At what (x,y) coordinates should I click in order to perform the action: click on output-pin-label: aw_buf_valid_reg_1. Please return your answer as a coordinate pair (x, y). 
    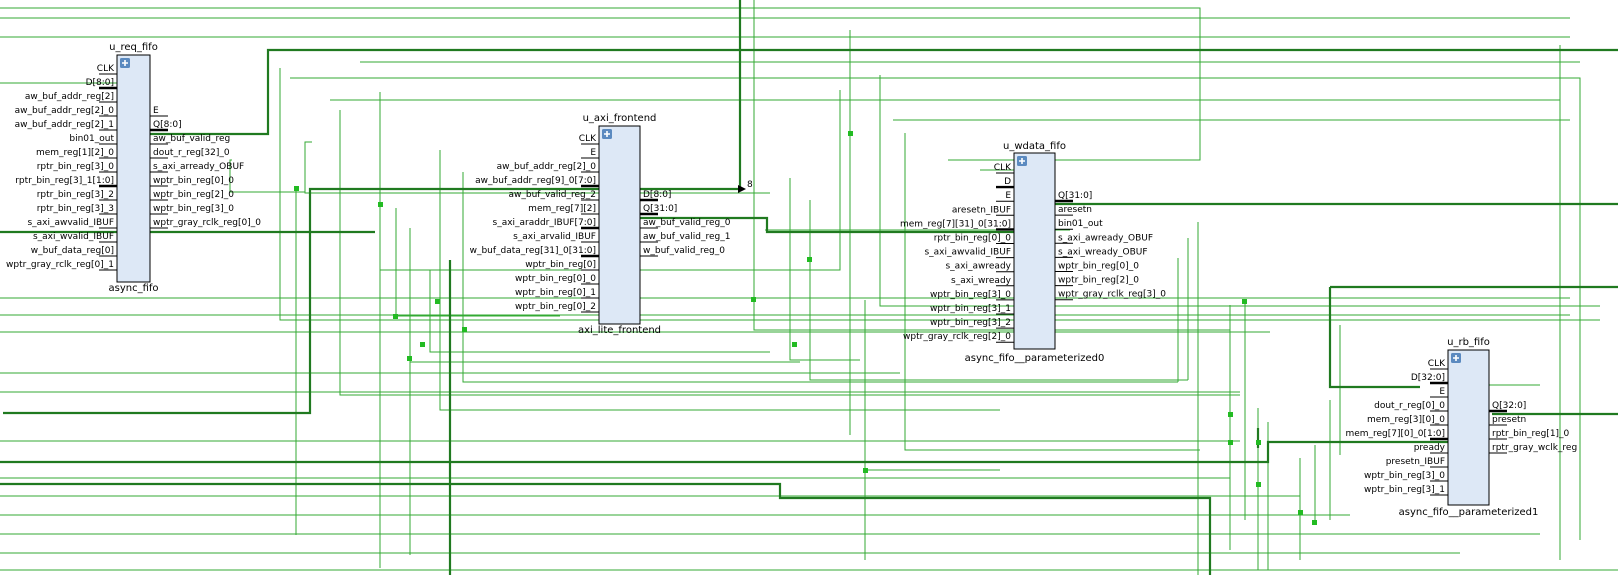
    Looking at the image, I should click on (687, 237).